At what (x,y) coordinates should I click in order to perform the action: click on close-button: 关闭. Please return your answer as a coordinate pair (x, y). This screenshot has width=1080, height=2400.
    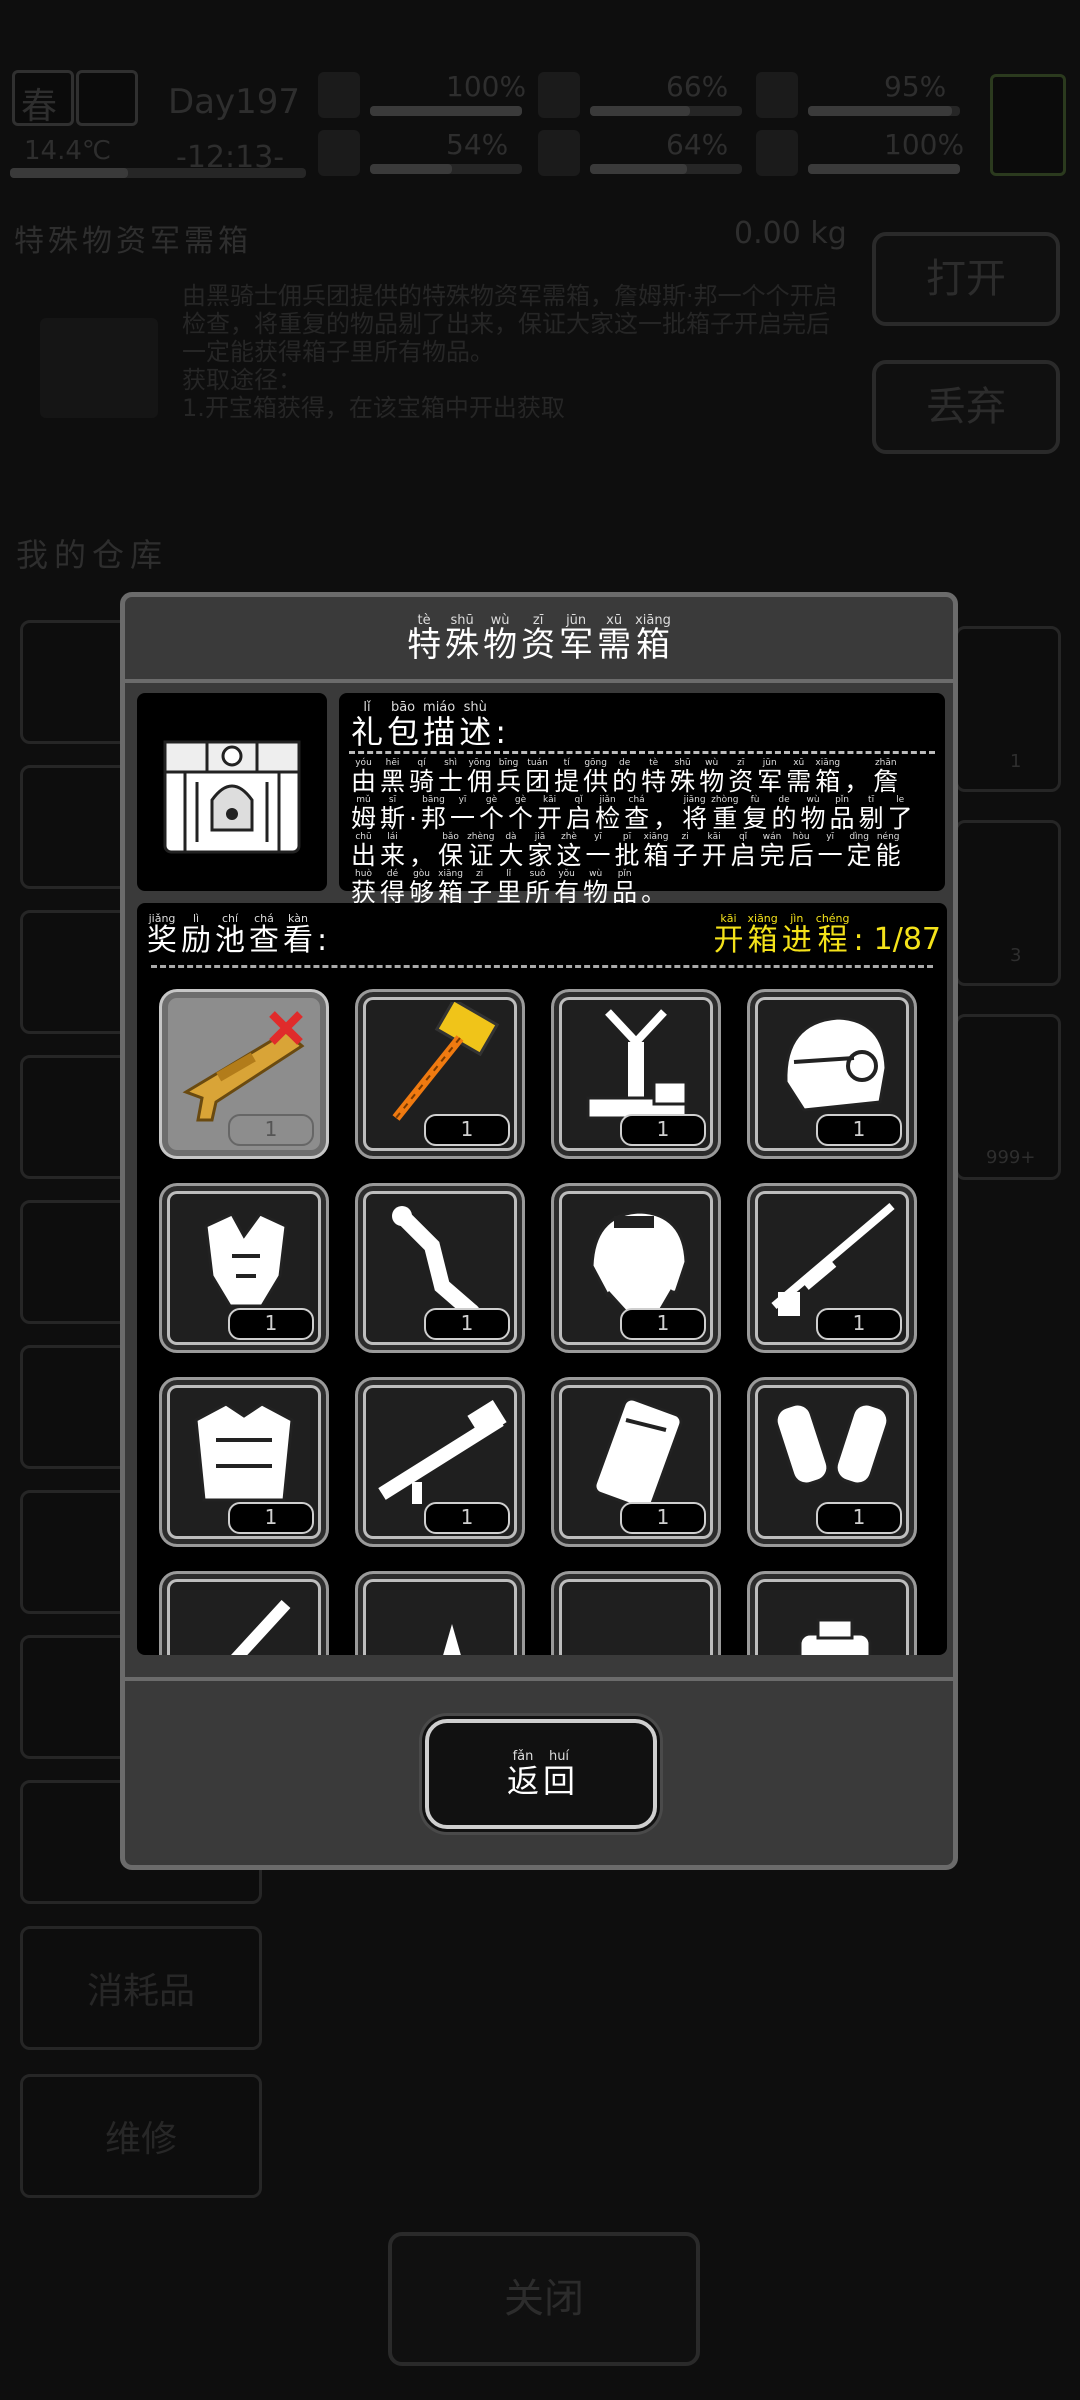
    Looking at the image, I should click on (544, 2299).